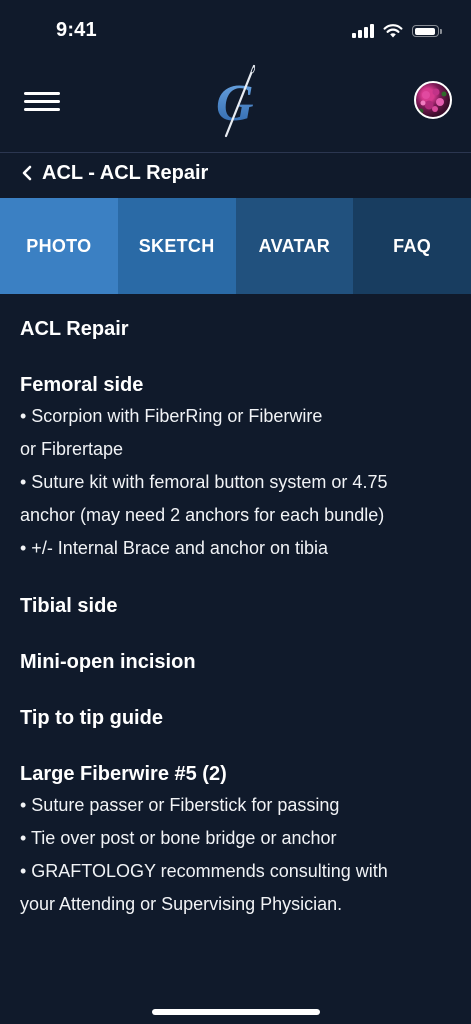  I want to click on back-navigation: ACL - ACL Repair, so click(114, 173).